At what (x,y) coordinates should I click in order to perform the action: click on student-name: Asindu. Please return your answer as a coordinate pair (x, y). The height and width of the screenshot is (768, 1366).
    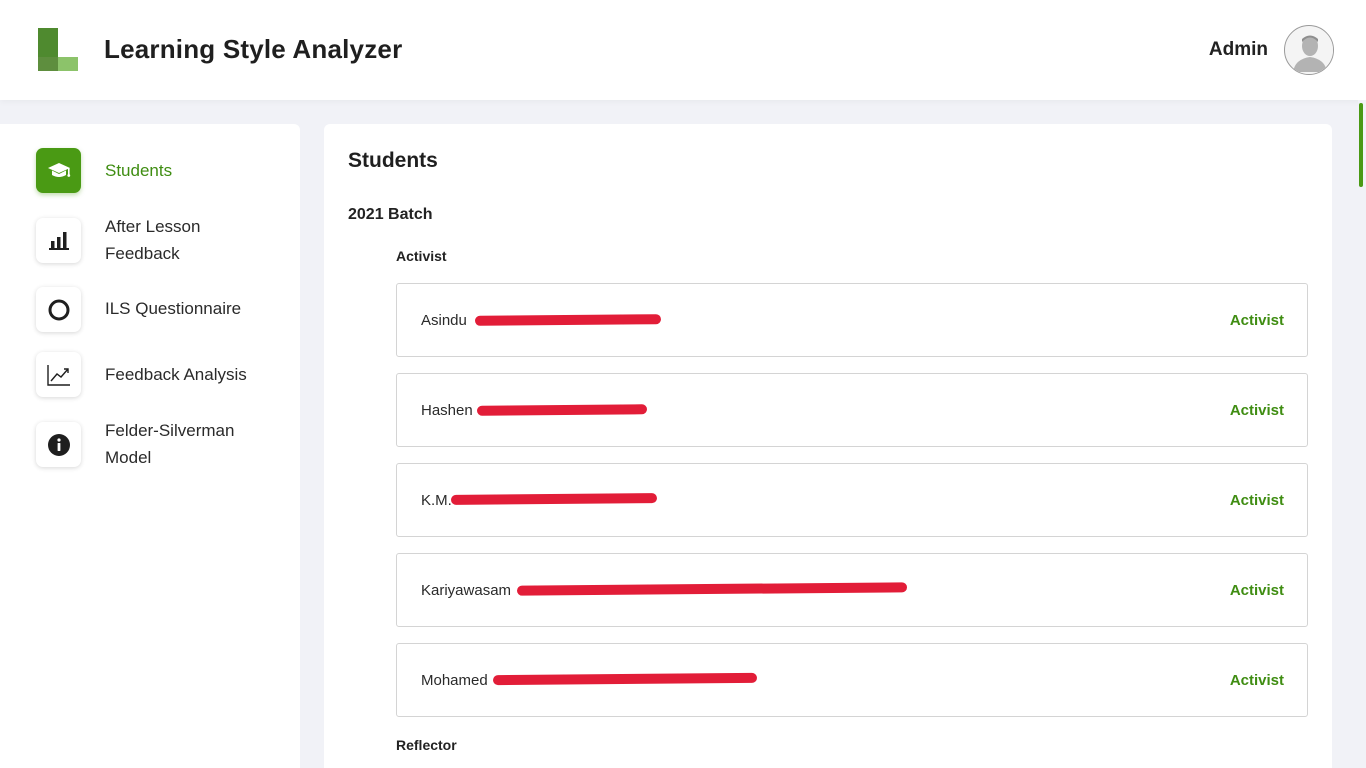
    Looking at the image, I should click on (444, 320).